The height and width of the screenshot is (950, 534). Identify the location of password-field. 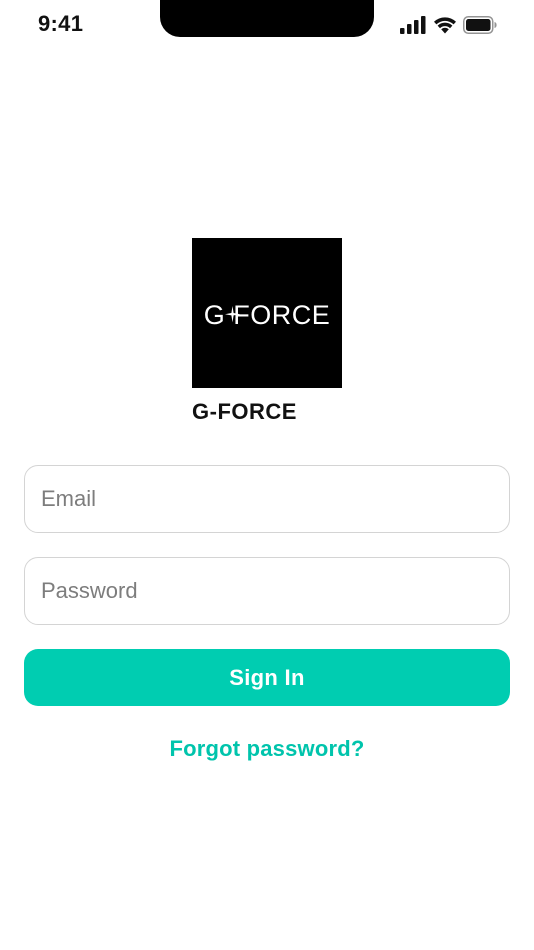
(267, 591).